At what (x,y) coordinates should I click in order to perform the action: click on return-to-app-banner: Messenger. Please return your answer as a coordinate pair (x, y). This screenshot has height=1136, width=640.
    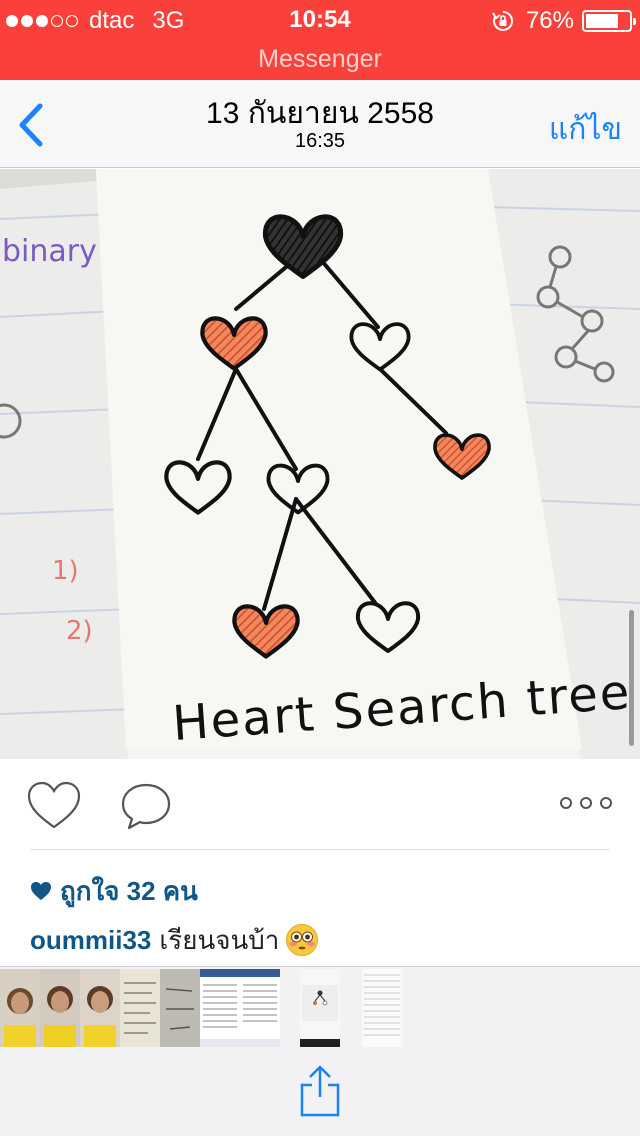
    Looking at the image, I should click on (320, 62).